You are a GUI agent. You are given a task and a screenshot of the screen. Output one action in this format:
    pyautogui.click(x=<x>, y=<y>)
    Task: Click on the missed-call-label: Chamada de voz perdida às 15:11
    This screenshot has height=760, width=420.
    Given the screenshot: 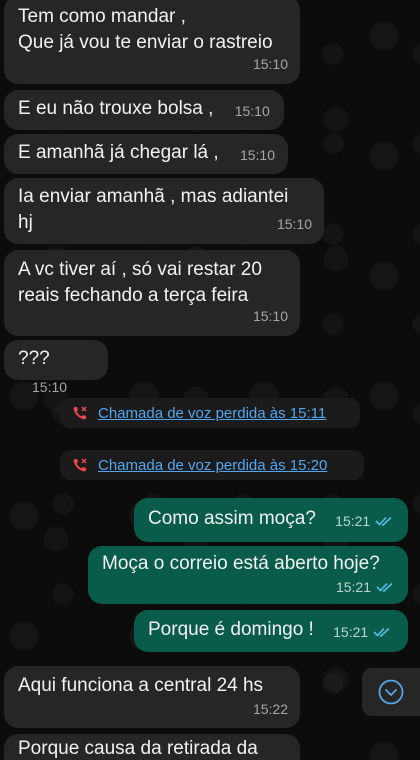 What is the action you would take?
    pyautogui.click(x=212, y=413)
    